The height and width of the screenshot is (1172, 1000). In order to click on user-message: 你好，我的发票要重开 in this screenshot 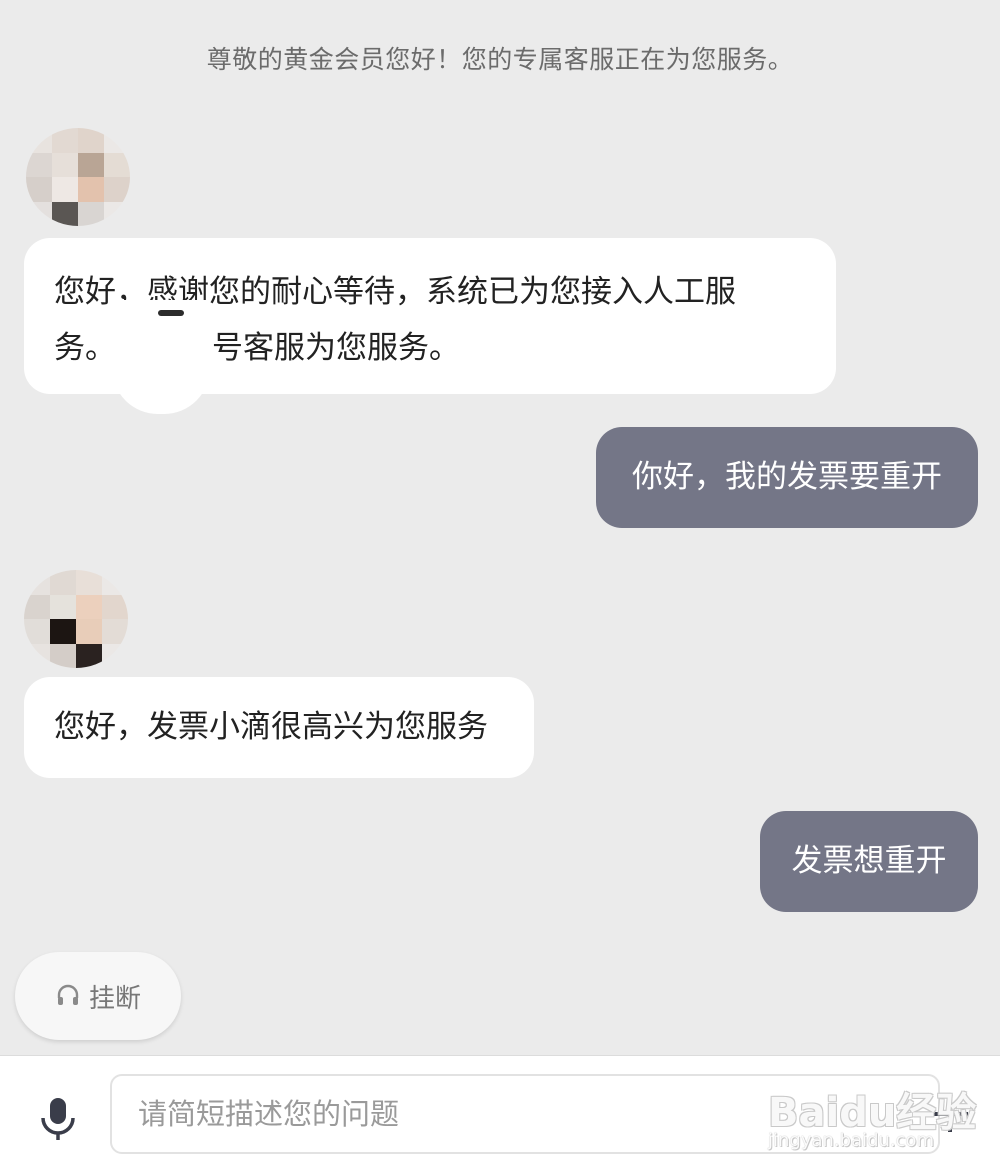, I will do `click(787, 477)`.